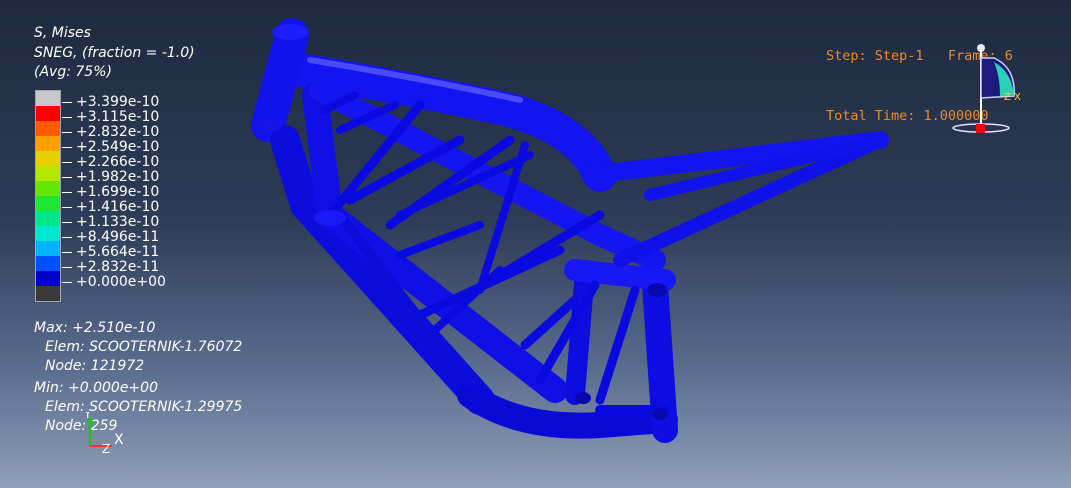  Describe the element at coordinates (660, 414) in the screenshot. I see `lower-rear-hole` at that location.